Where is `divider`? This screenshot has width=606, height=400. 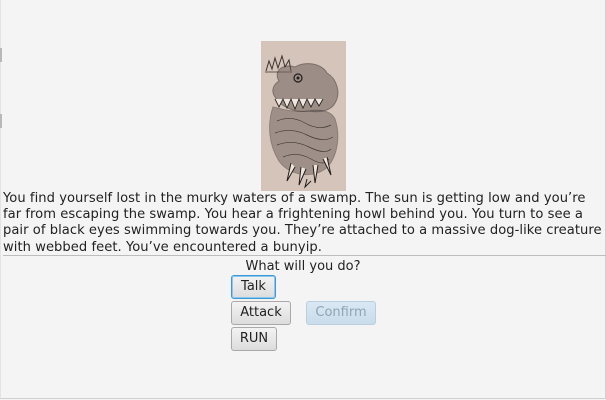
divider is located at coordinates (304, 255).